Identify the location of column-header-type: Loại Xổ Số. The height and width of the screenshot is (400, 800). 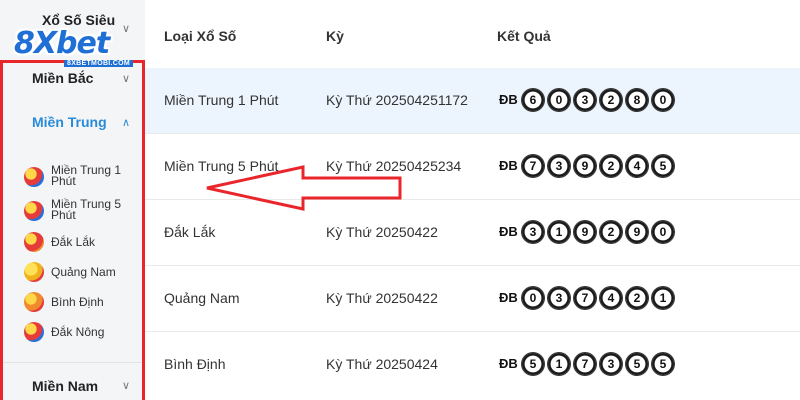
(200, 36).